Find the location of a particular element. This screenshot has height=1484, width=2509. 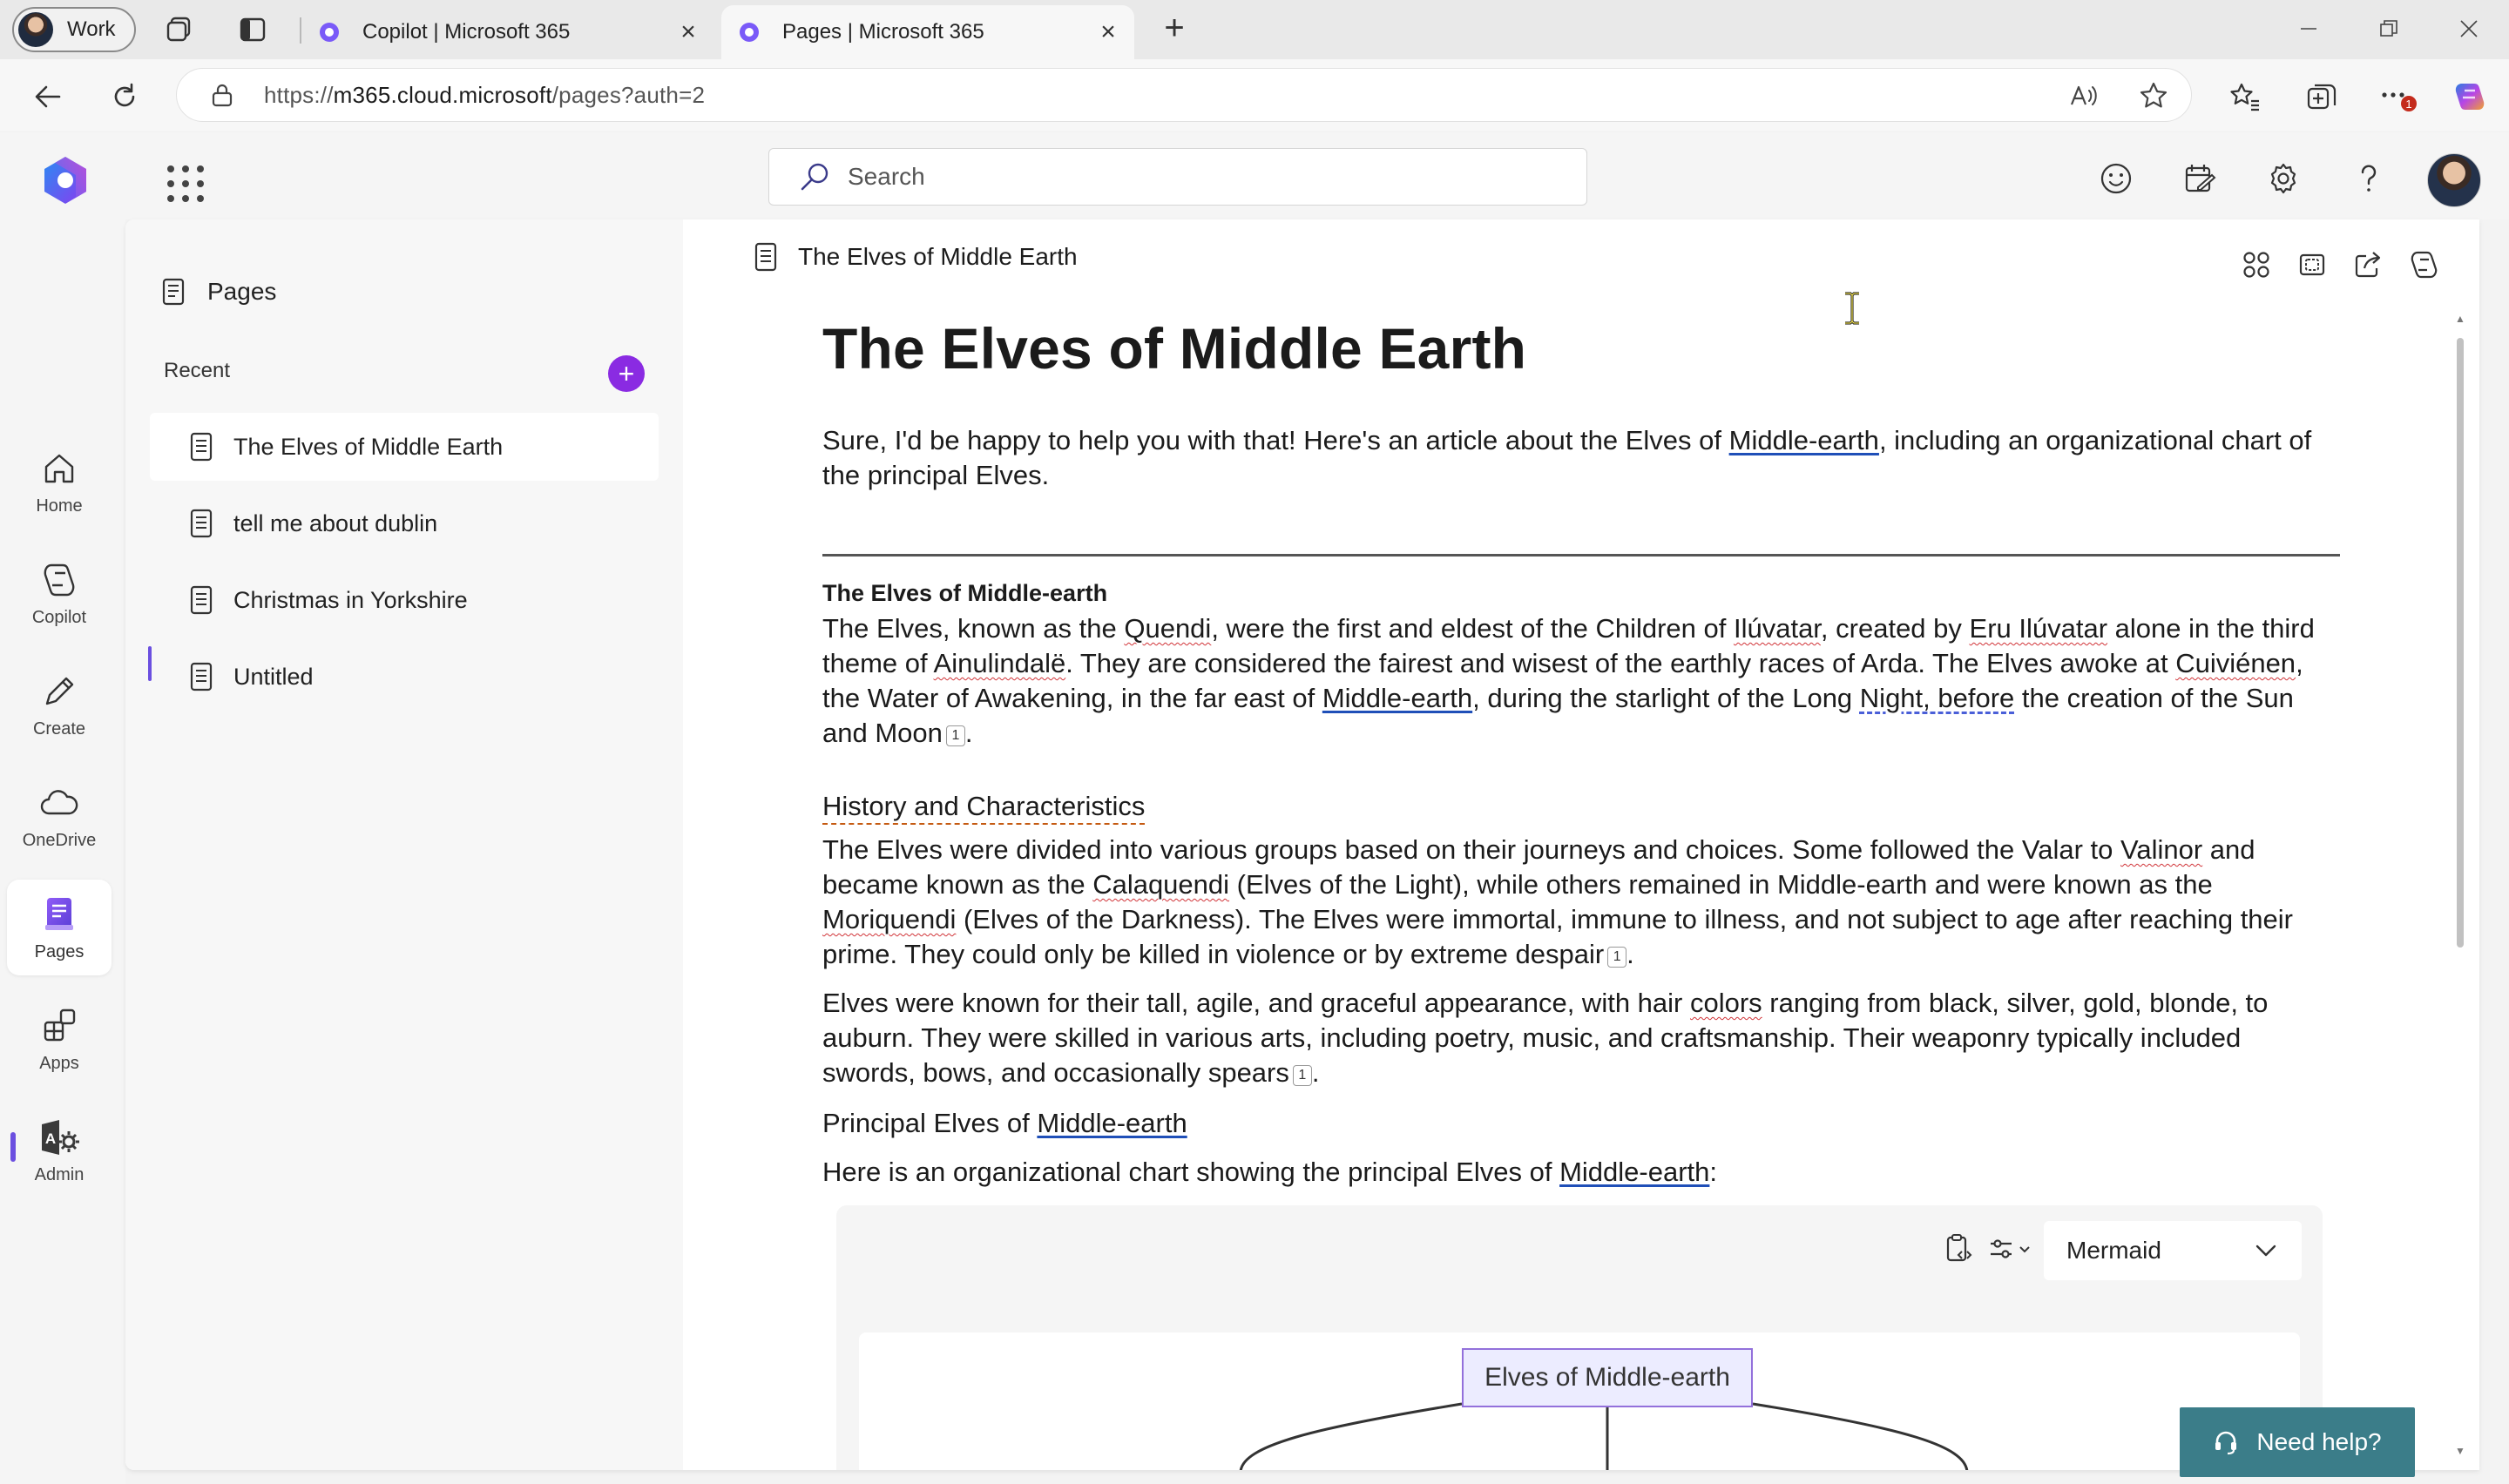

settings-gear-icon is located at coordinates (2283, 179).